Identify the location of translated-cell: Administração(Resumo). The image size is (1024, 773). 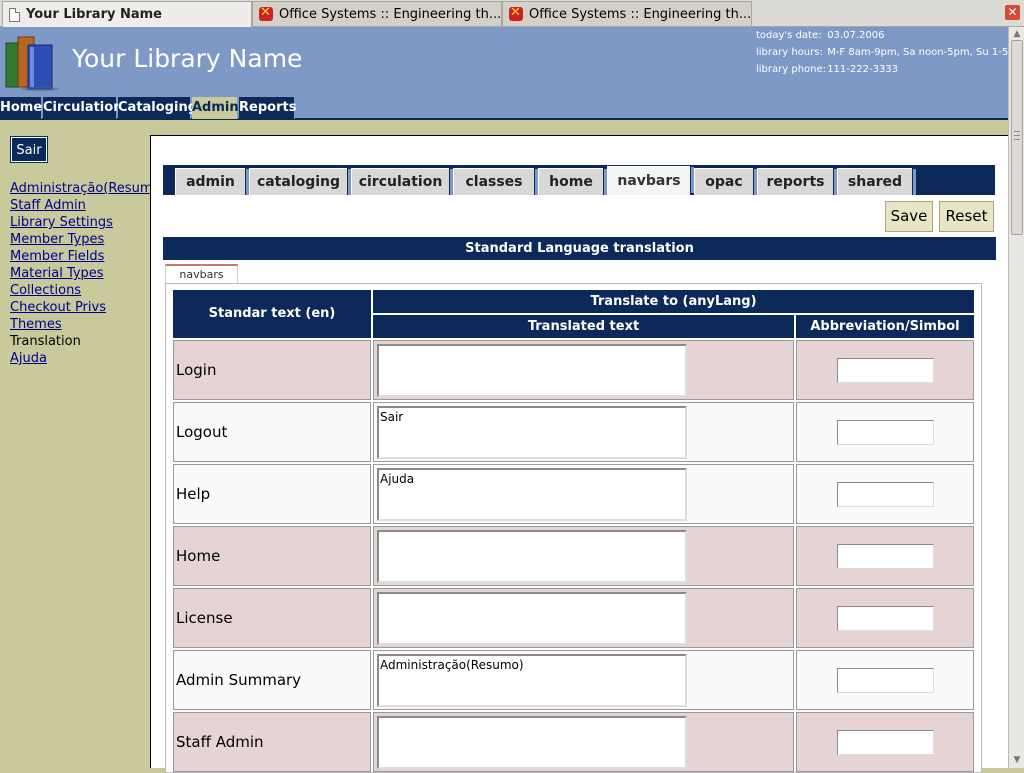
(583, 680).